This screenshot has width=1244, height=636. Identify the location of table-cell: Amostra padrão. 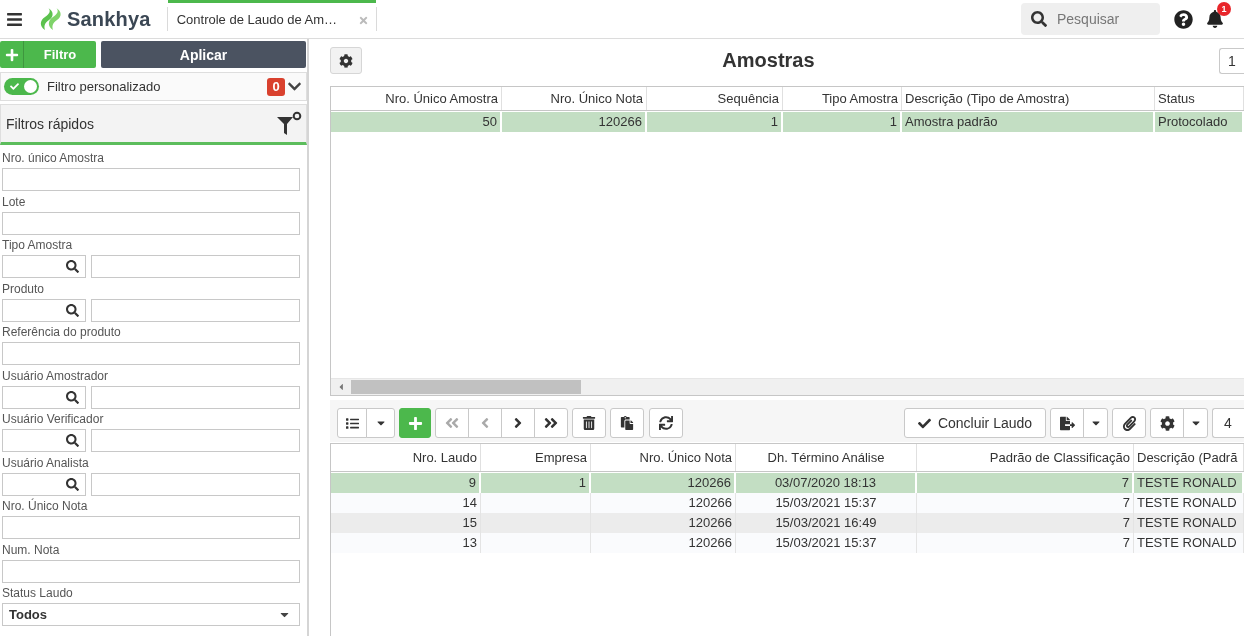
(1028, 122).